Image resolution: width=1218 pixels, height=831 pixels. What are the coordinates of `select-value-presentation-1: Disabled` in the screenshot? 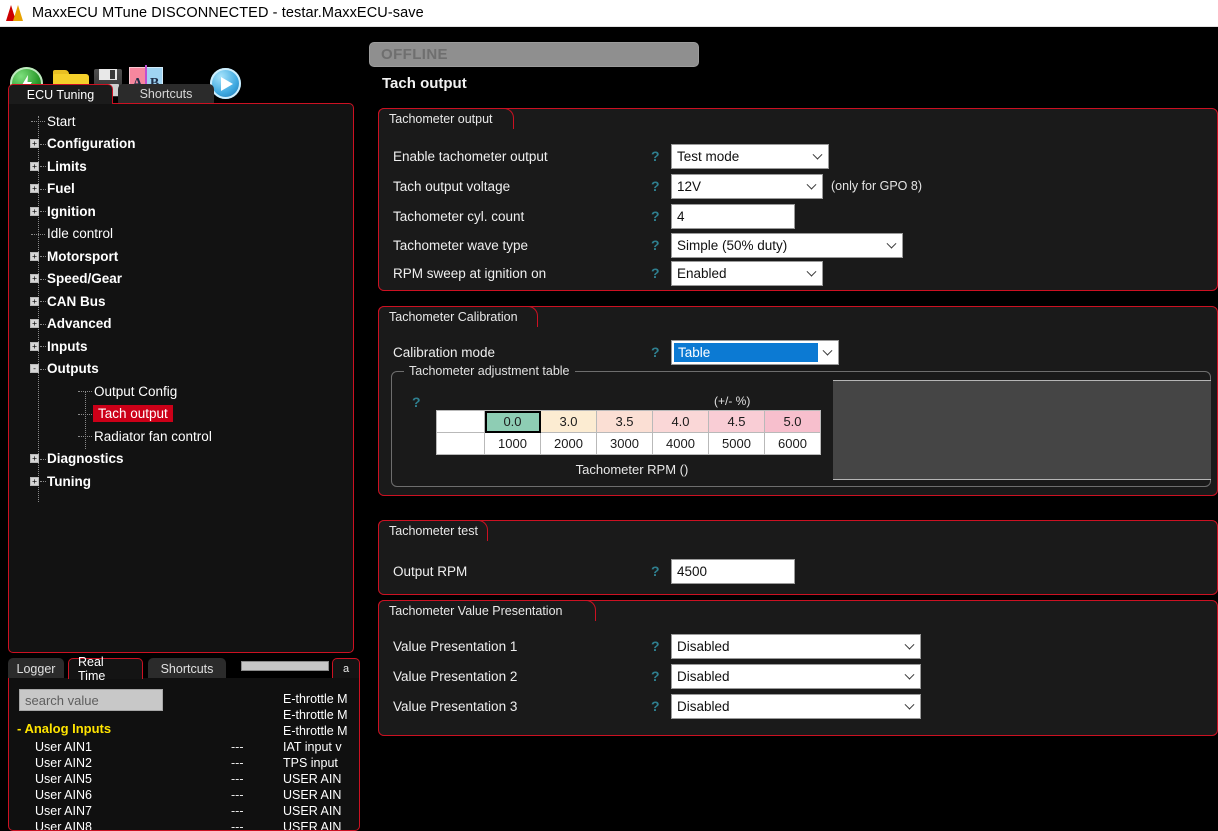 It's located at (796, 646).